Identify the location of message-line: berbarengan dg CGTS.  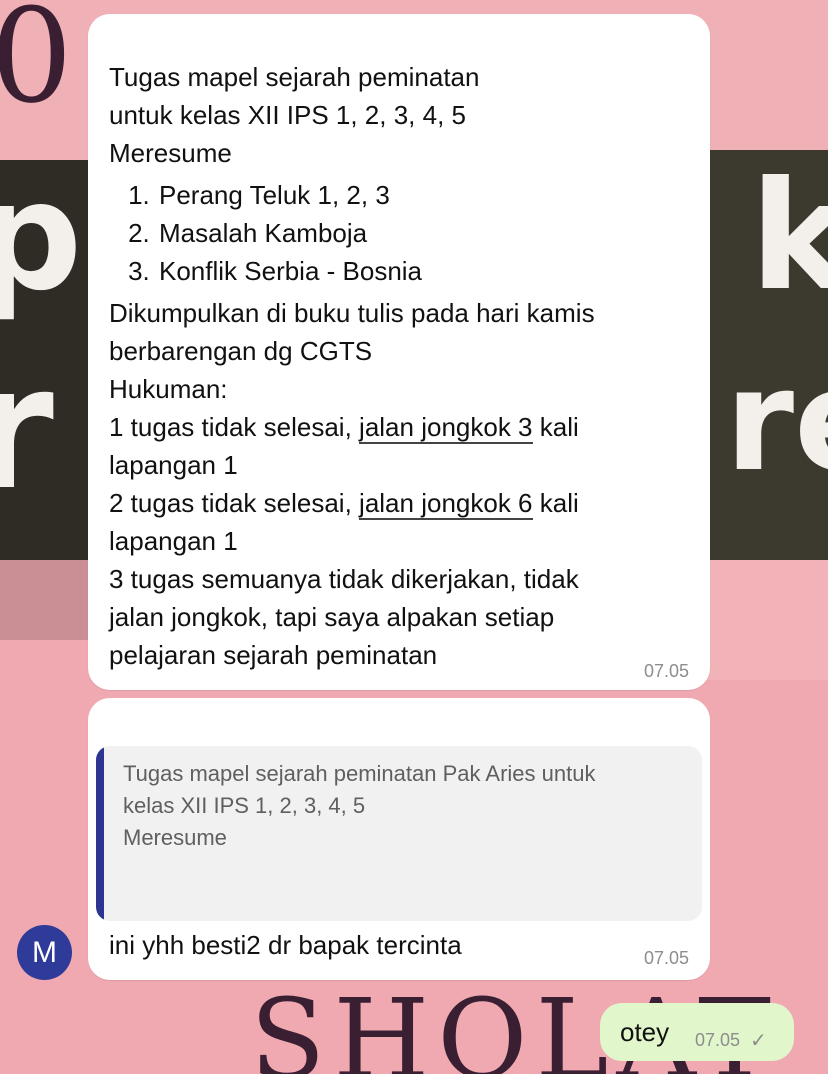
(241, 351).